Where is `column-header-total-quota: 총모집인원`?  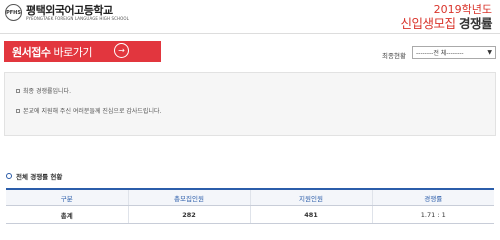
column-header-total-quota: 총모집인원 is located at coordinates (188, 197).